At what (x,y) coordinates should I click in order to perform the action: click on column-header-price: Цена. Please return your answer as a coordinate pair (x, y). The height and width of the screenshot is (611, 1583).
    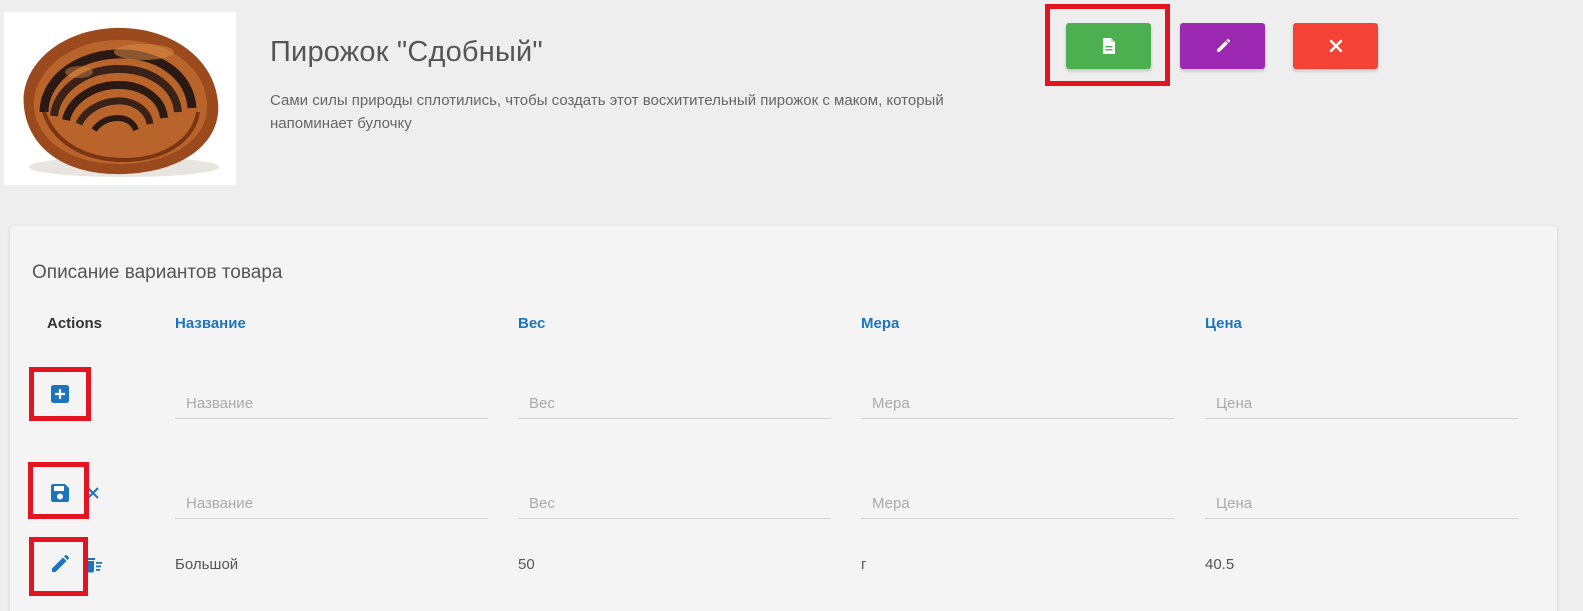
    Looking at the image, I should click on (1223, 323).